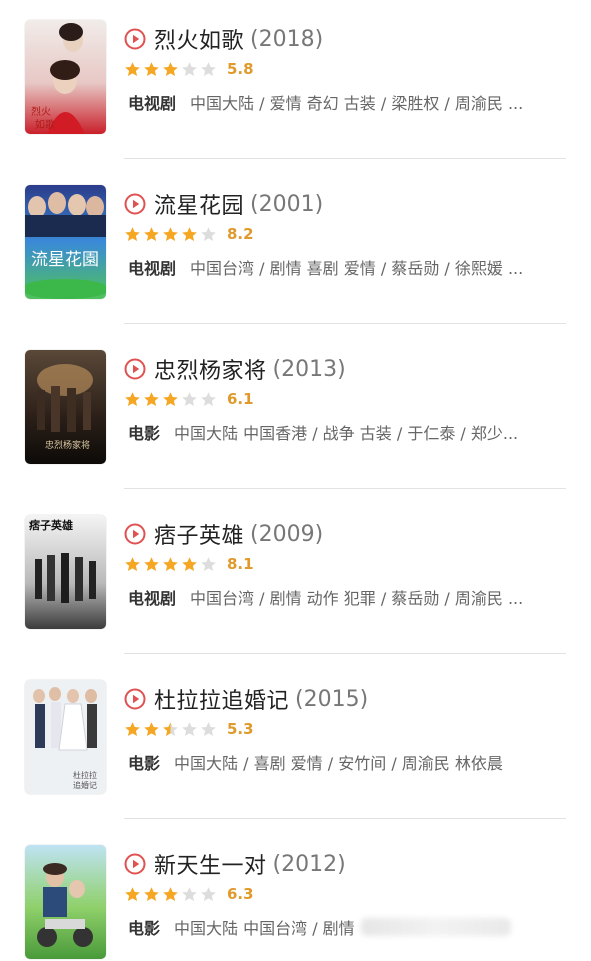 This screenshot has width=591, height=961. What do you see at coordinates (287, 204) in the screenshot?
I see `movie-year: (2001)` at bounding box center [287, 204].